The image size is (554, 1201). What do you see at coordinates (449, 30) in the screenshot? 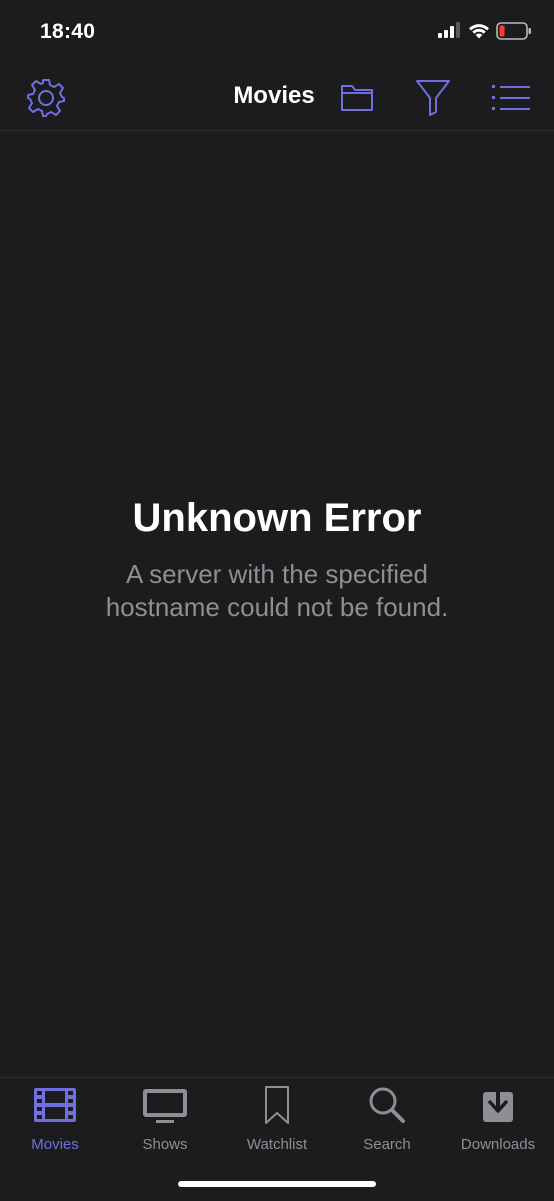
I see `cellular-signal-icon` at bounding box center [449, 30].